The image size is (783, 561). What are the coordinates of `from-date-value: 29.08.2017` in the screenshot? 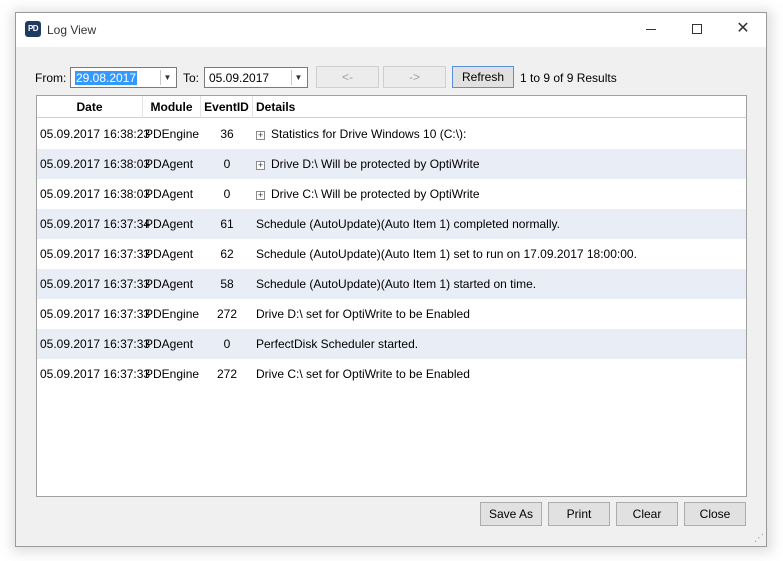 It's located at (106, 78).